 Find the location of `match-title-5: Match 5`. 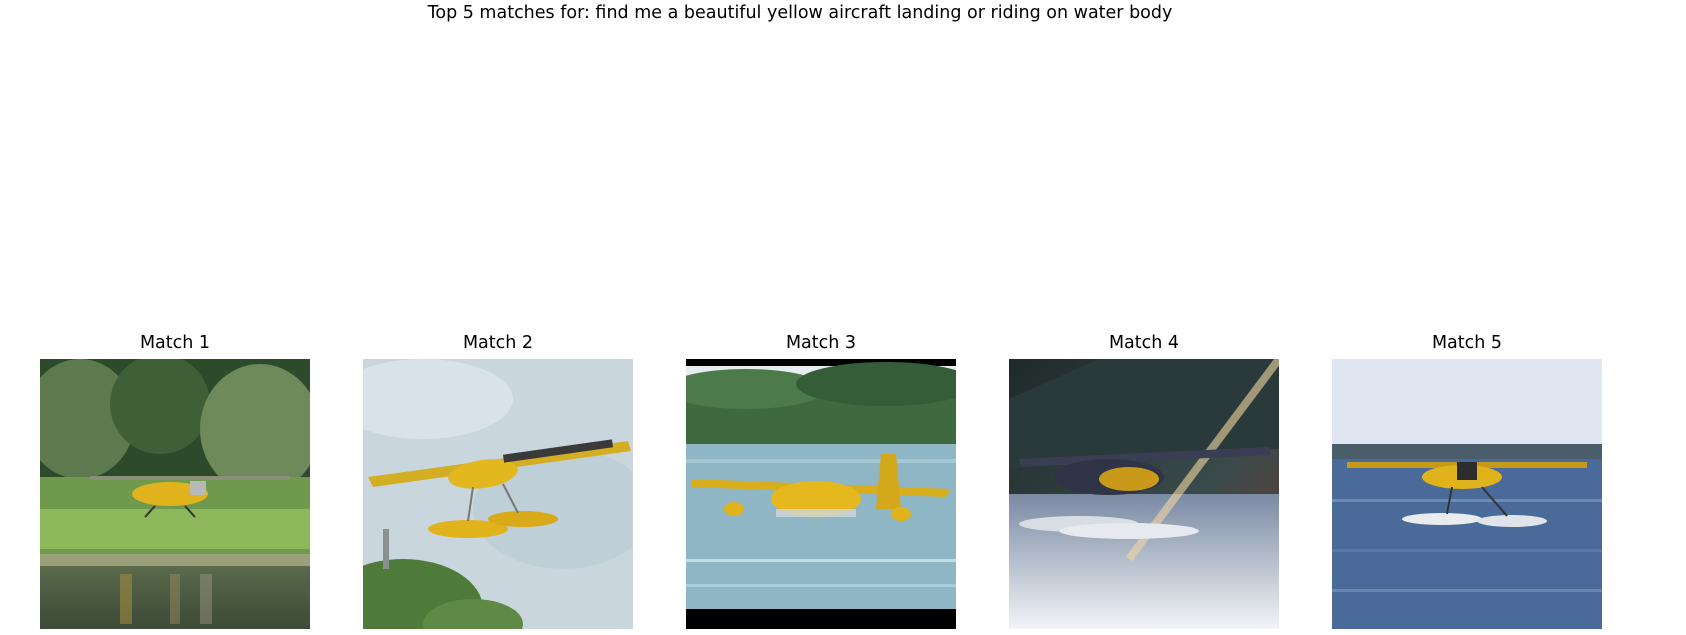

match-title-5: Match 5 is located at coordinates (1467, 343).